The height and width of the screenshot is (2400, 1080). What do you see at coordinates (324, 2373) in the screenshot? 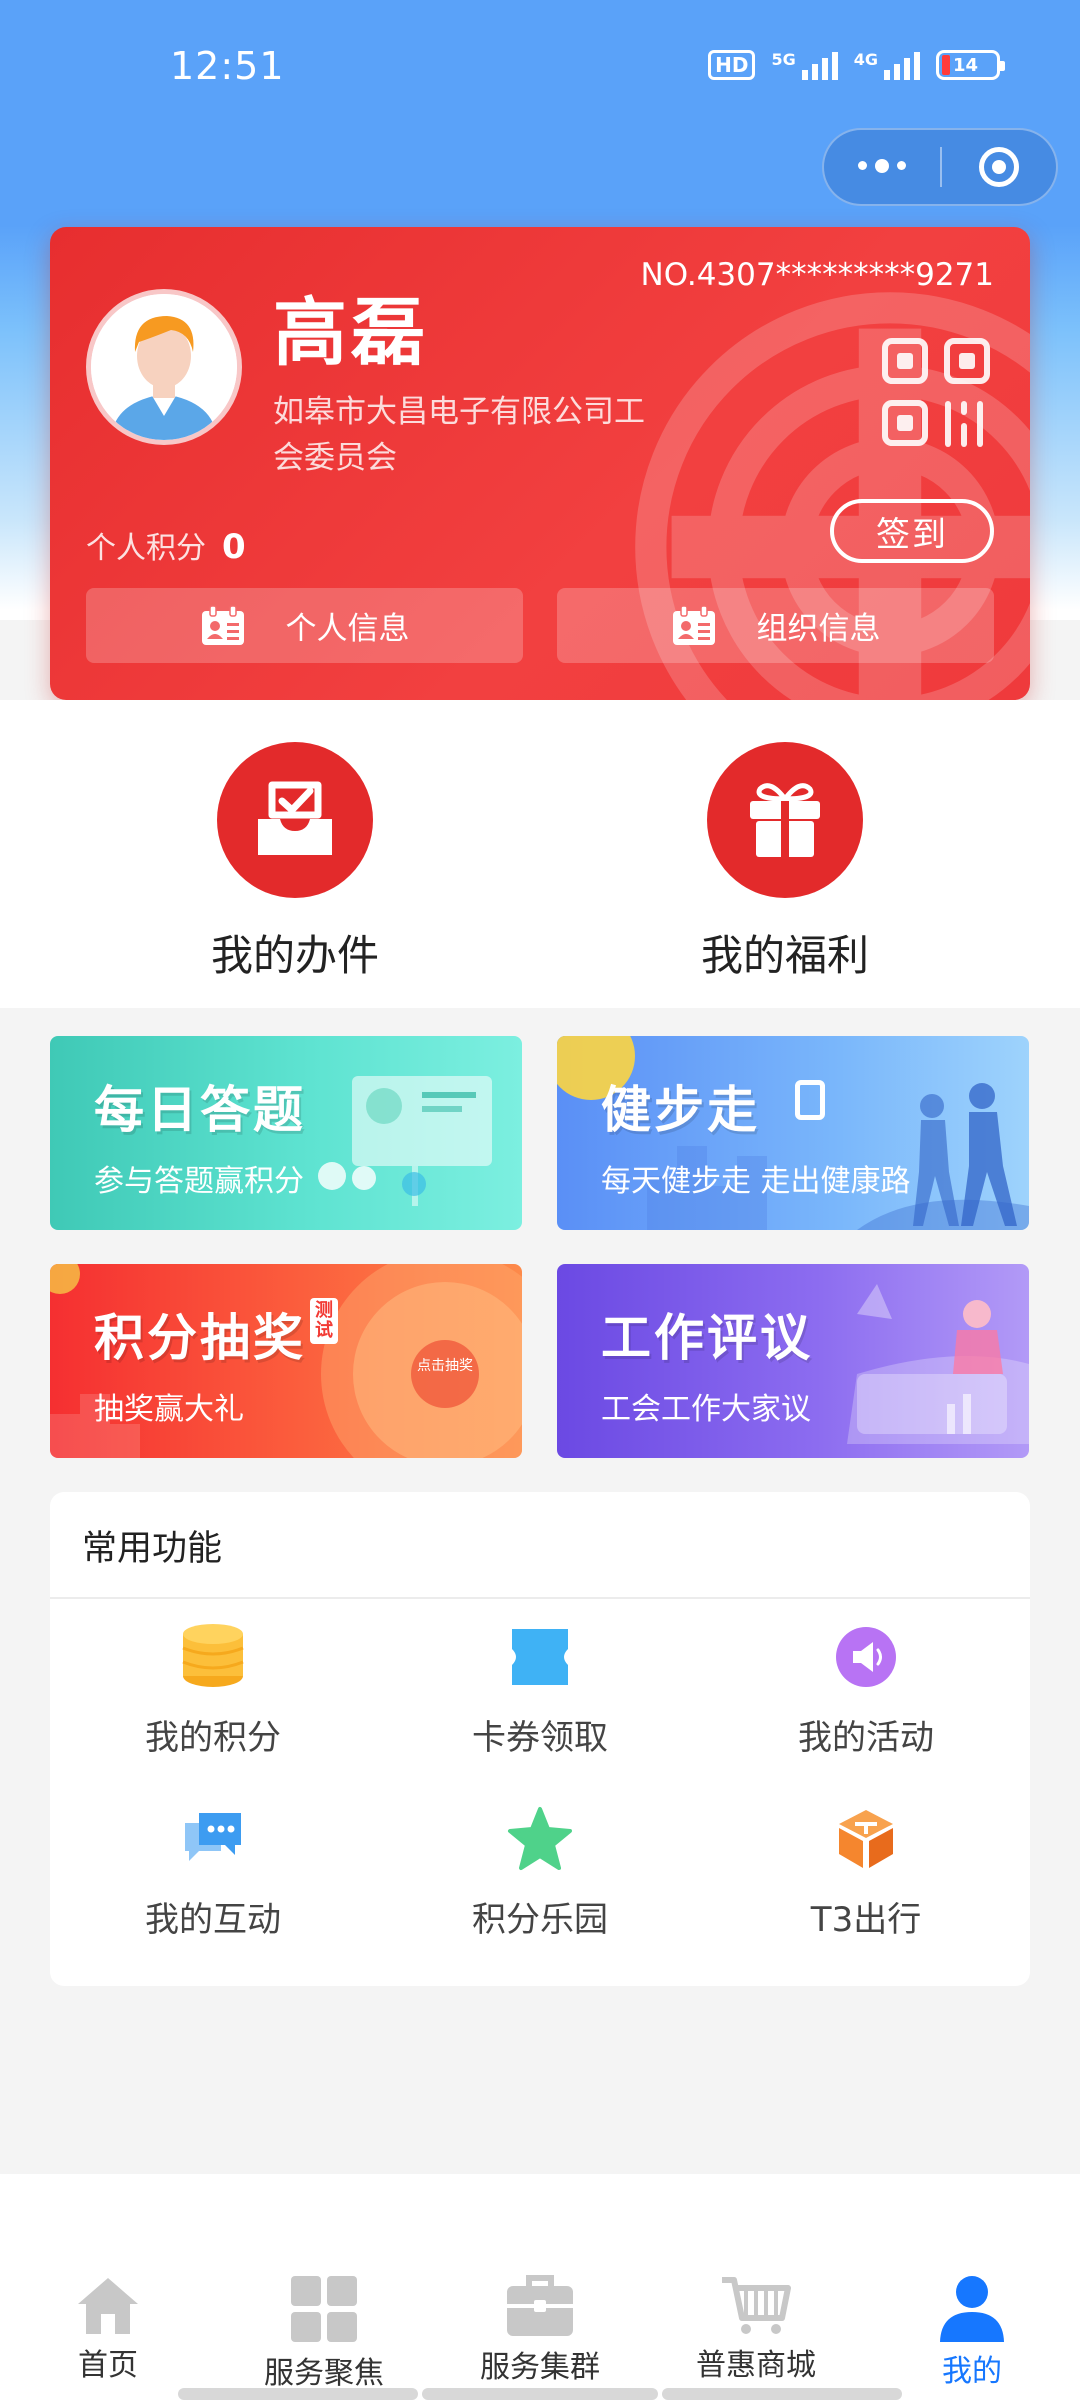
I see `tab-service-focus-label: 服务聚焦` at bounding box center [324, 2373].